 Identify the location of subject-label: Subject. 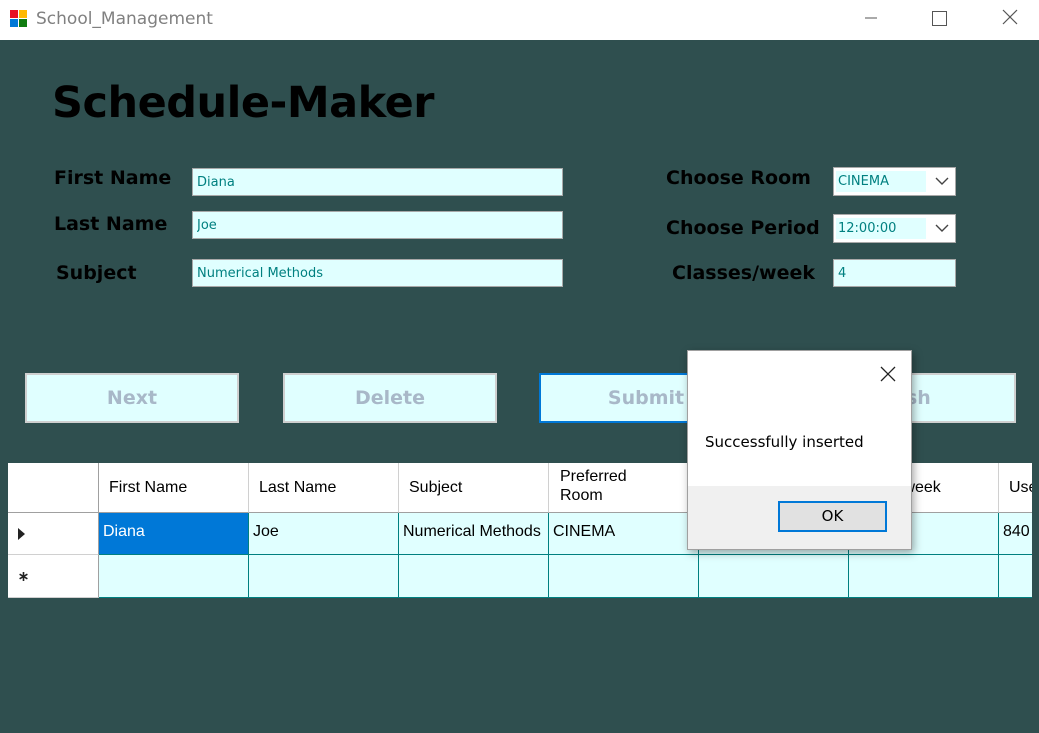
(96, 273).